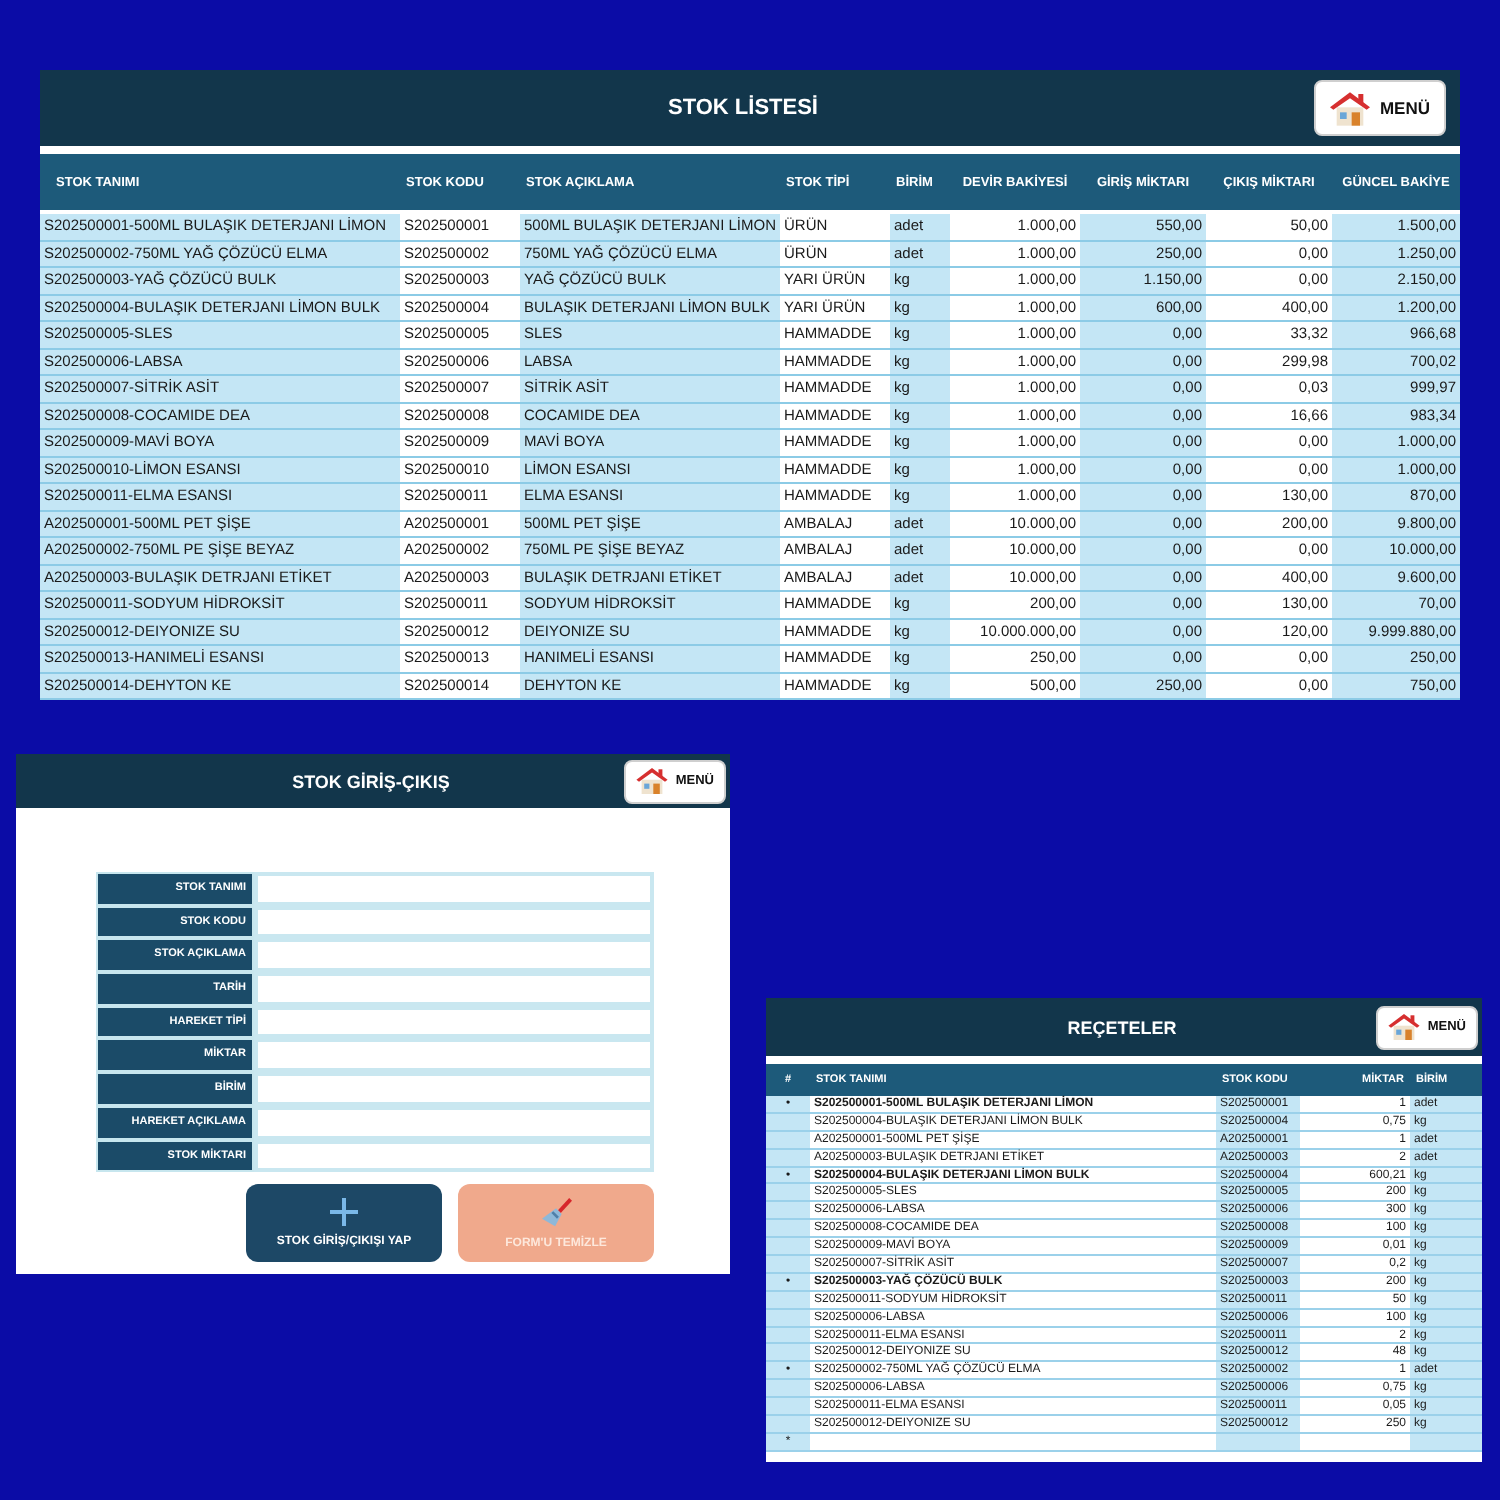 Image resolution: width=1500 pixels, height=1500 pixels. Describe the element at coordinates (556, 1212) in the screenshot. I see `broom-icon` at that location.